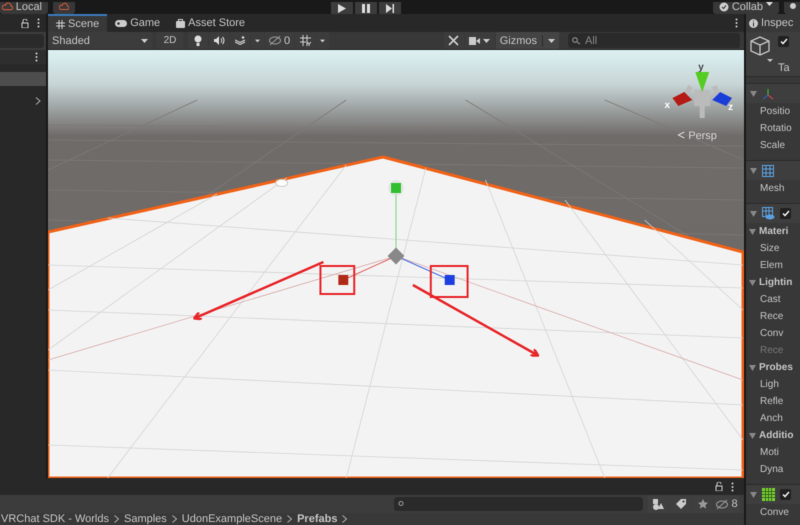 The width and height of the screenshot is (800, 525). Describe the element at coordinates (449, 281) in the screenshot. I see `highlight-frame` at that location.